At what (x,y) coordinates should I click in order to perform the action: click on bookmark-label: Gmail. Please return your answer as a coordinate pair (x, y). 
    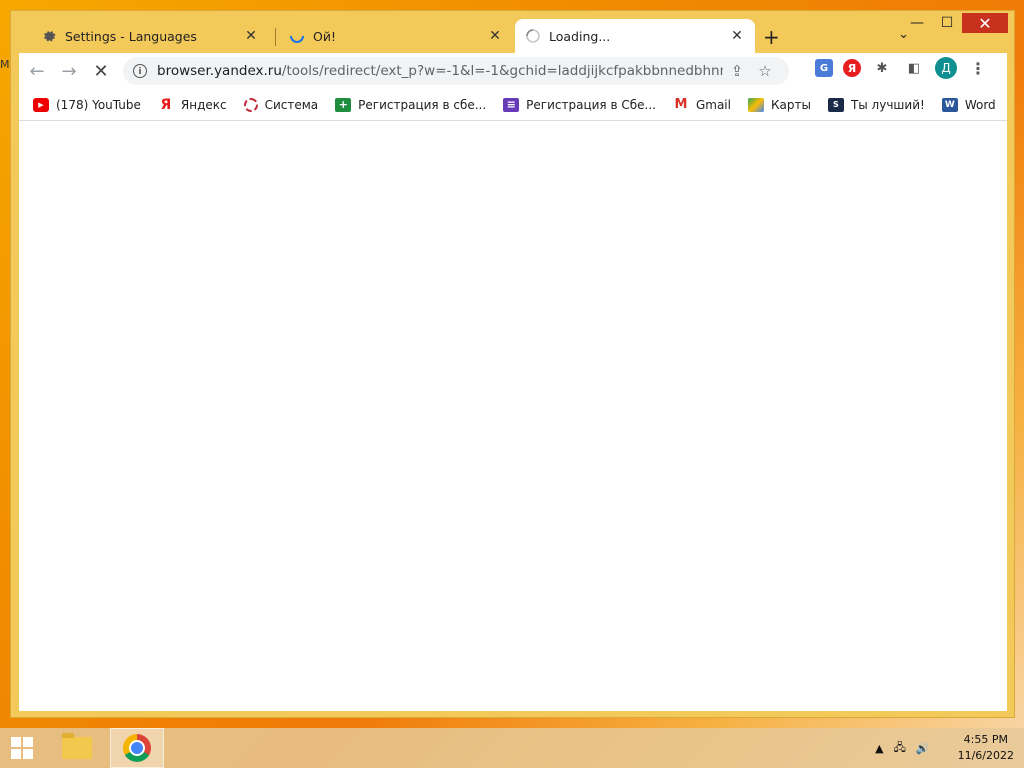
    Looking at the image, I should click on (713, 104).